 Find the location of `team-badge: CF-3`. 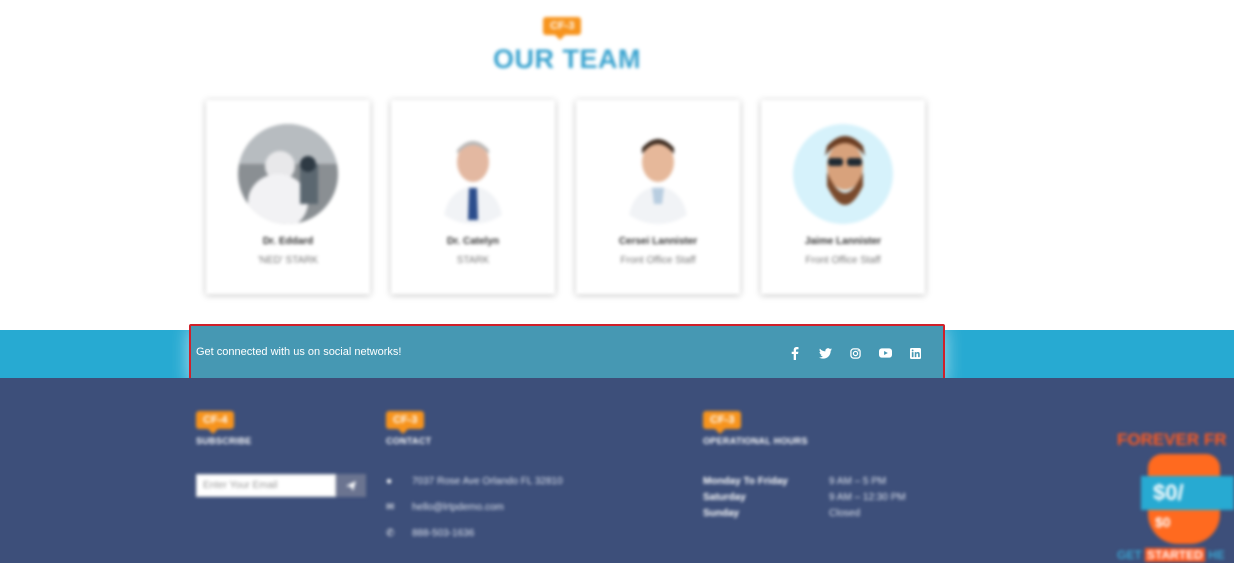

team-badge: CF-3 is located at coordinates (562, 28).